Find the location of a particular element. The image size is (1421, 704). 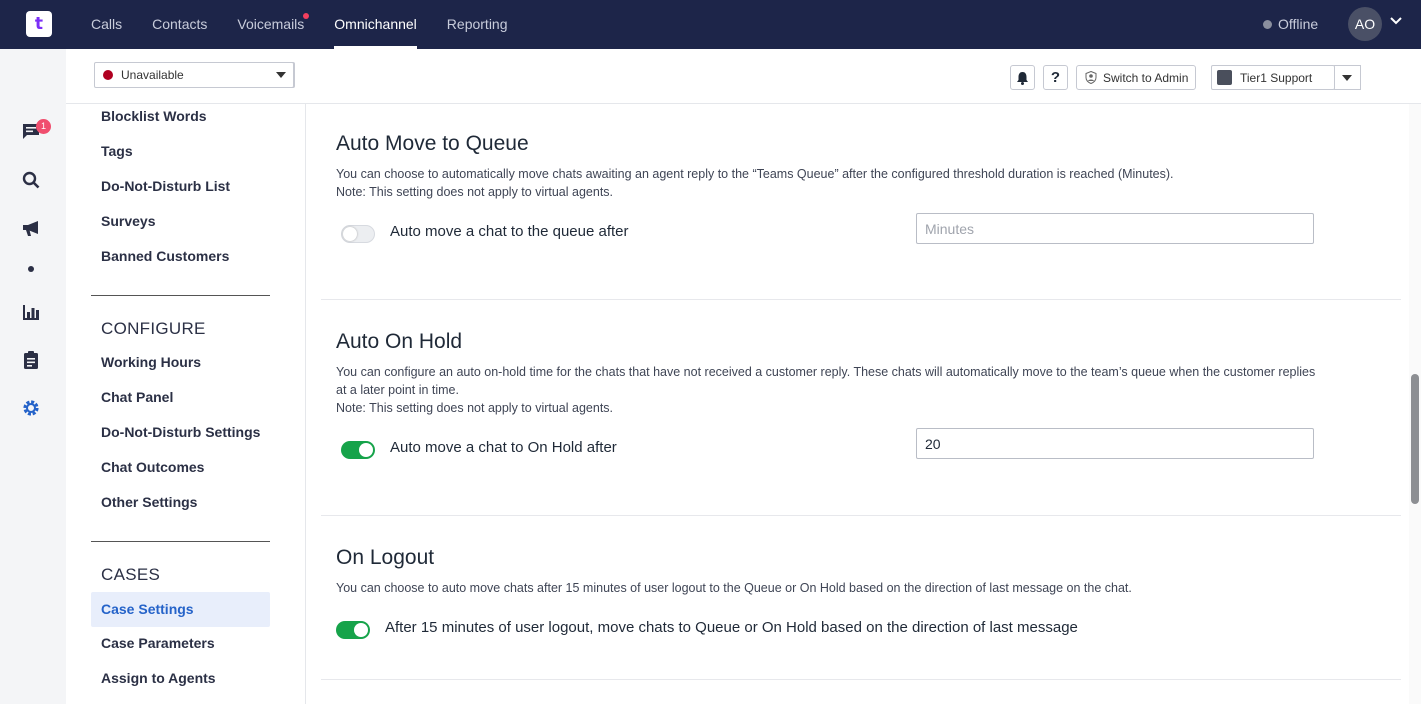

dot-icon is located at coordinates (31, 269).